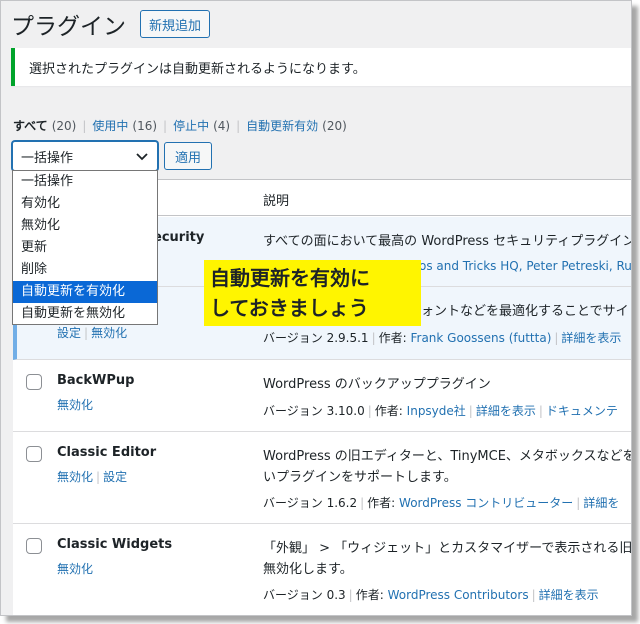 The image size is (640, 624). I want to click on page-title: プラグイン, so click(68, 27).